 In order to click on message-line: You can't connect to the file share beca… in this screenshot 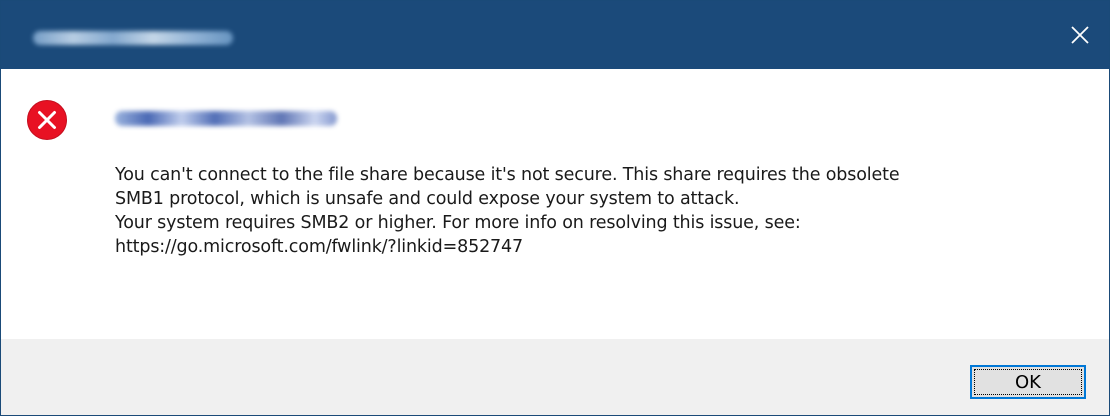, I will do `click(507, 175)`.